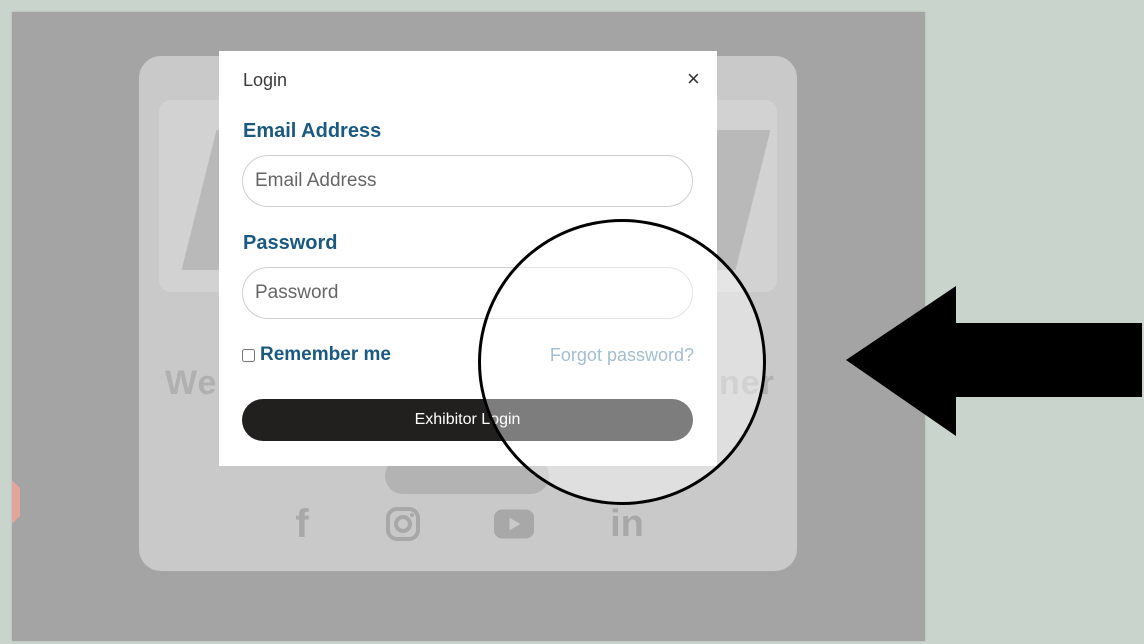 The height and width of the screenshot is (644, 1144). I want to click on remember-me-label: Remember me, so click(325, 354).